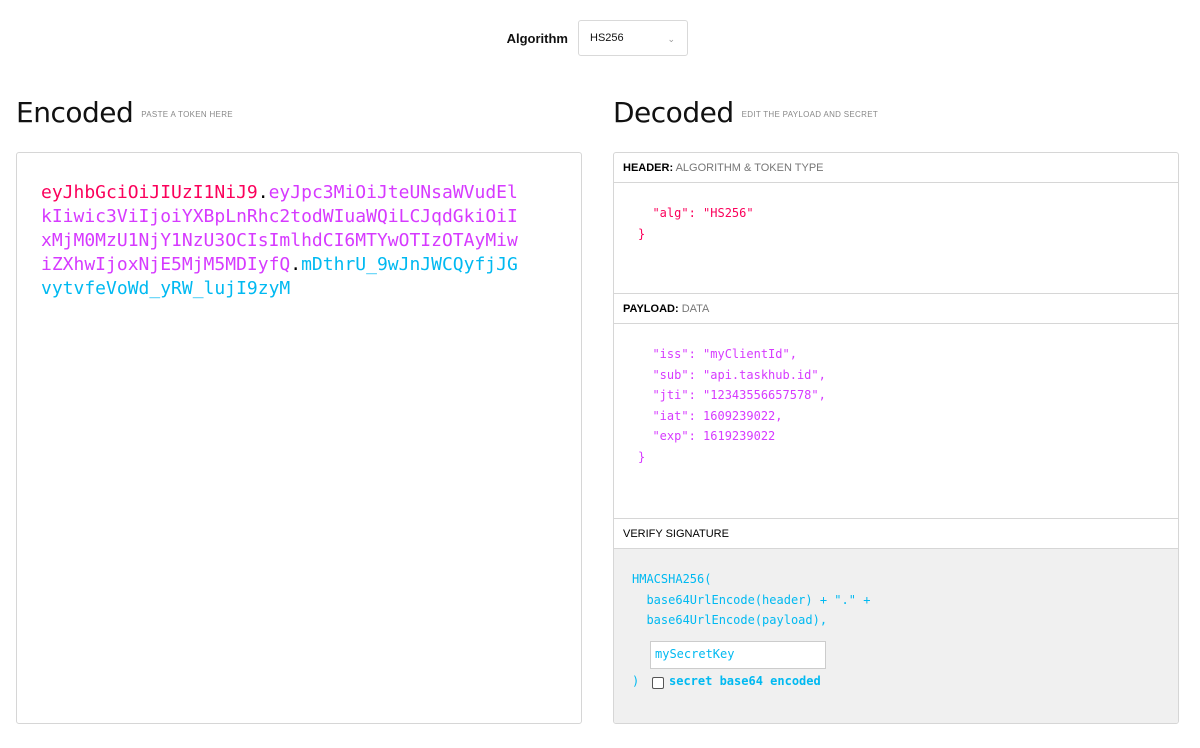  I want to click on secret-base64-label: secret base64 encoded, so click(745, 681).